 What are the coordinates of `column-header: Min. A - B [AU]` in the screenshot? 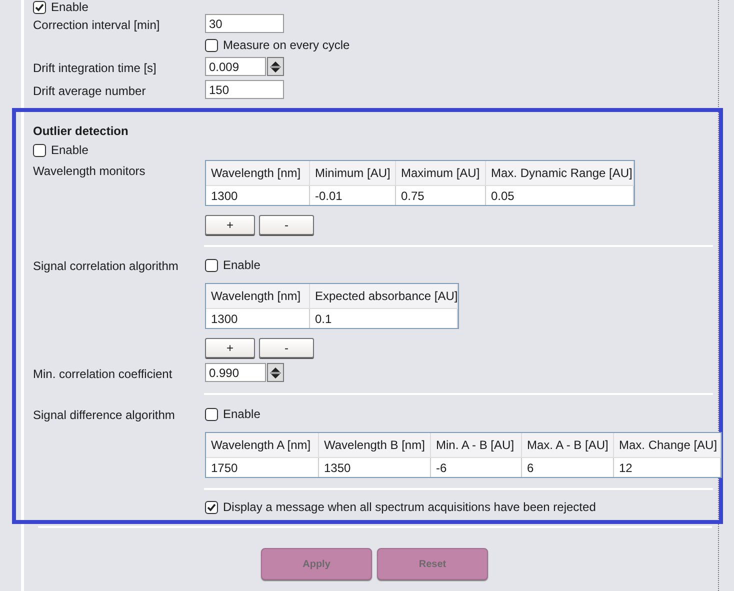 It's located at (476, 445).